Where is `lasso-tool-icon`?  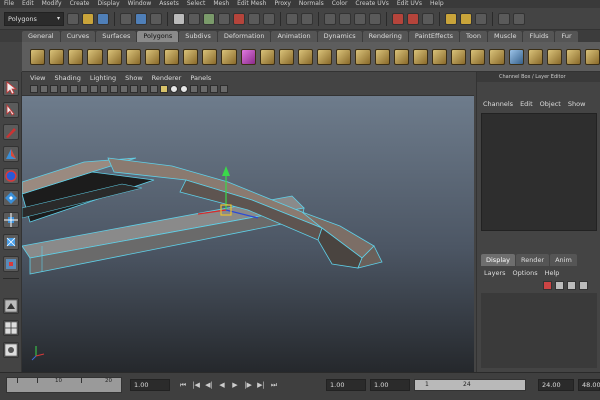
lasso-tool-icon is located at coordinates (11, 110).